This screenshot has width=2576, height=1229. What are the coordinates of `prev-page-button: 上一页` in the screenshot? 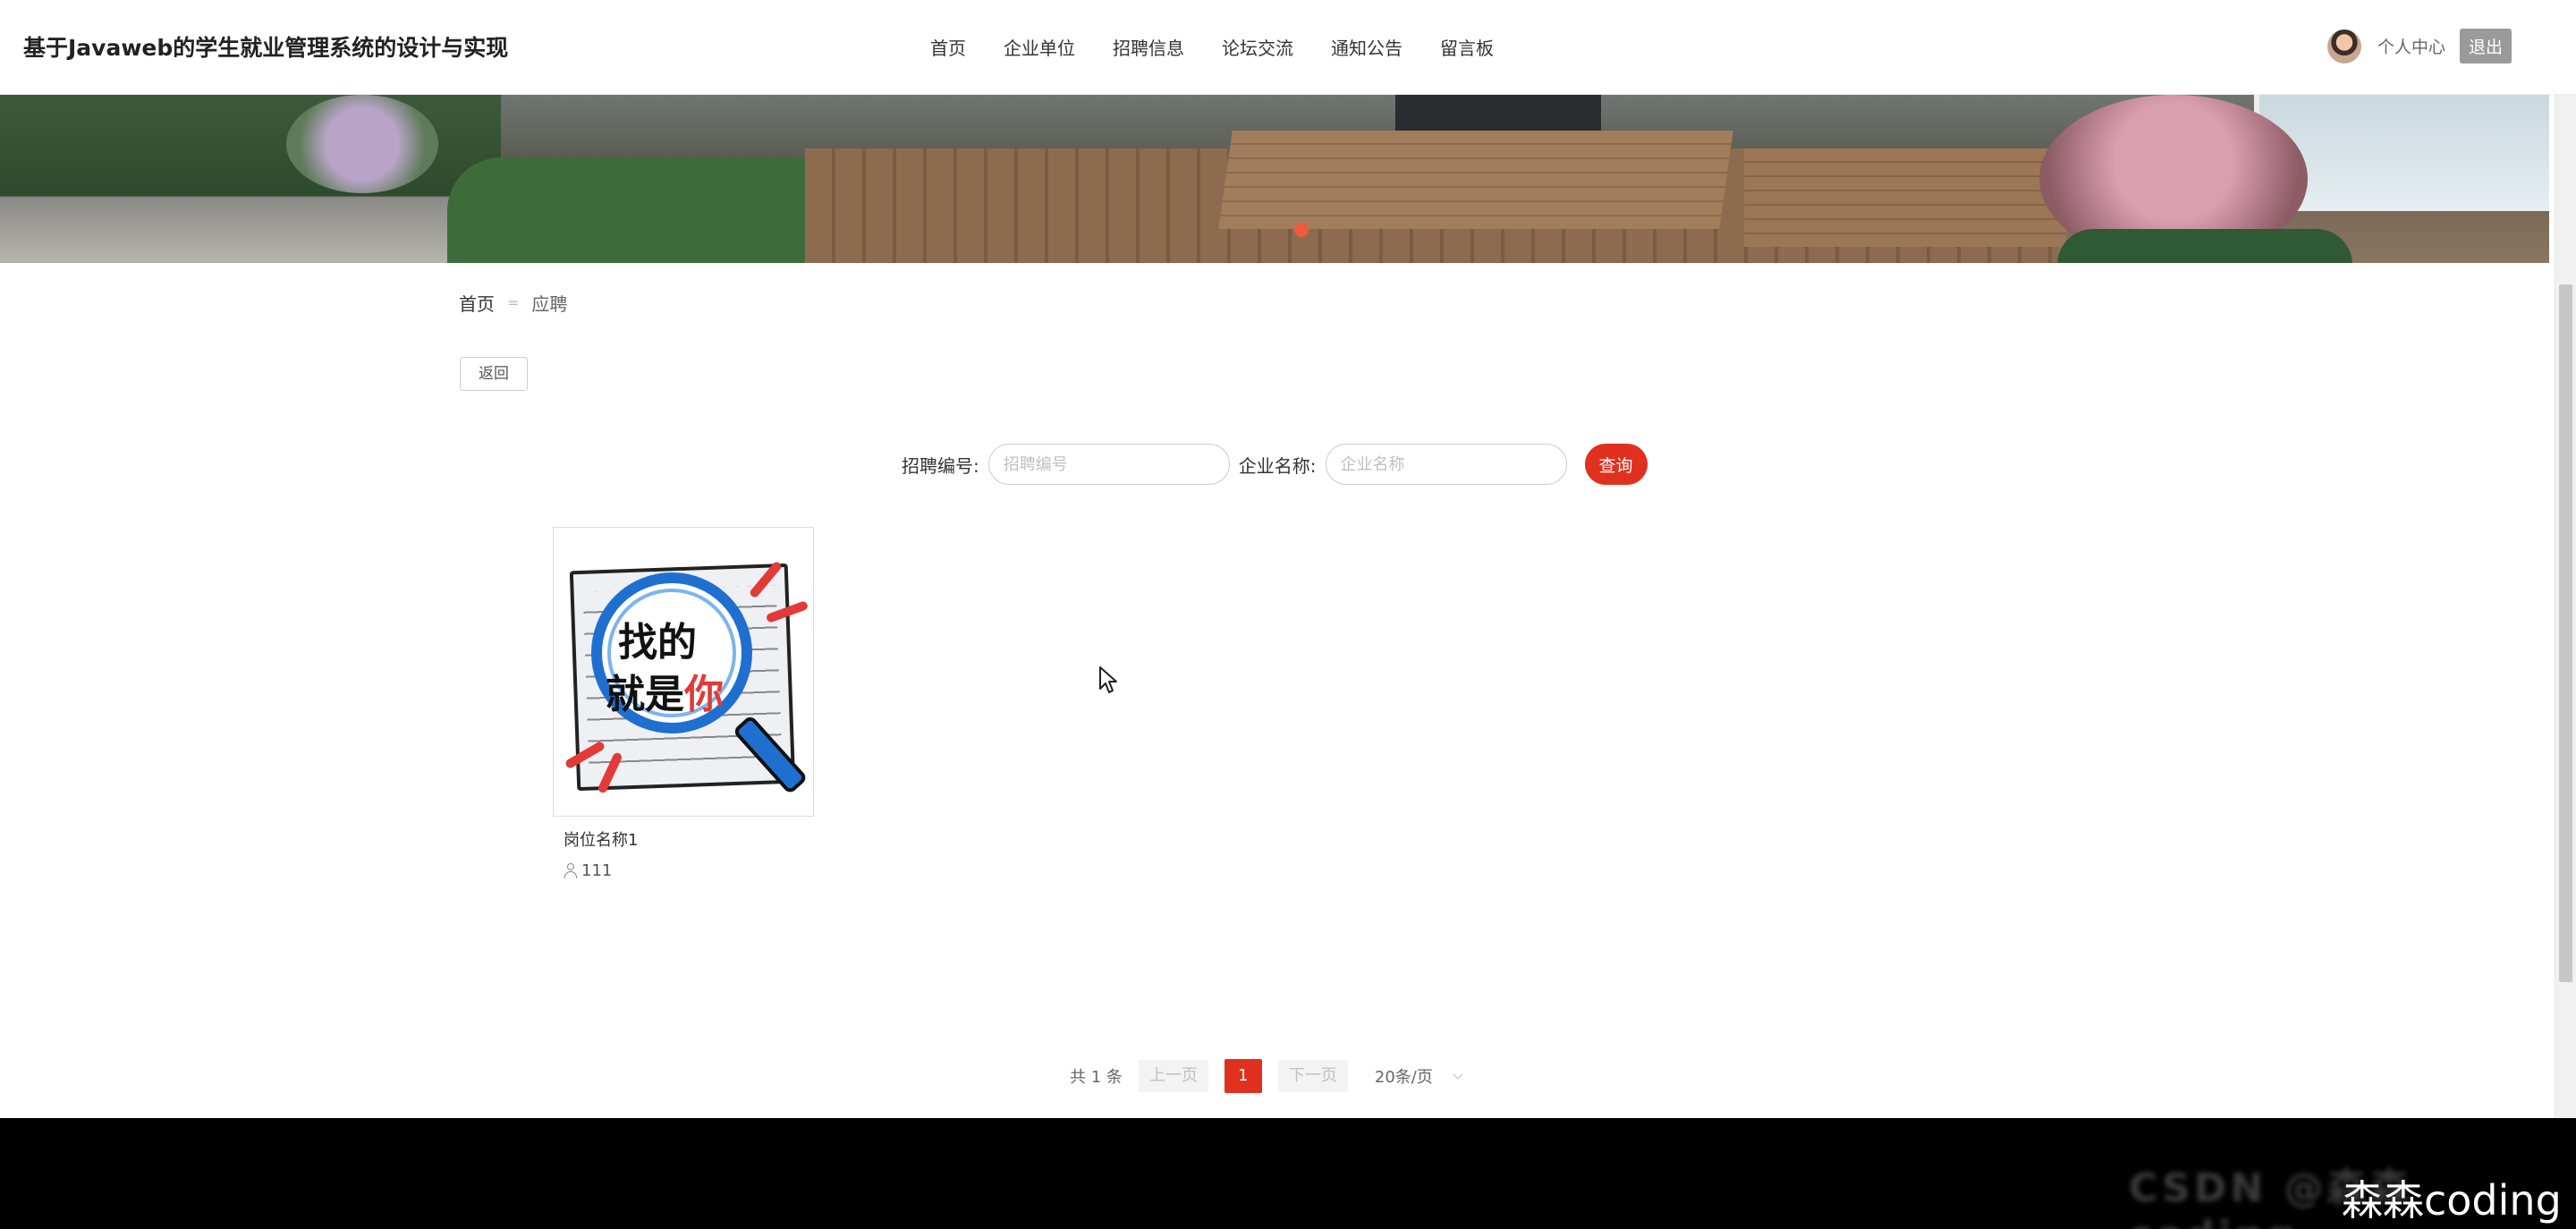 It's located at (1173, 1076).